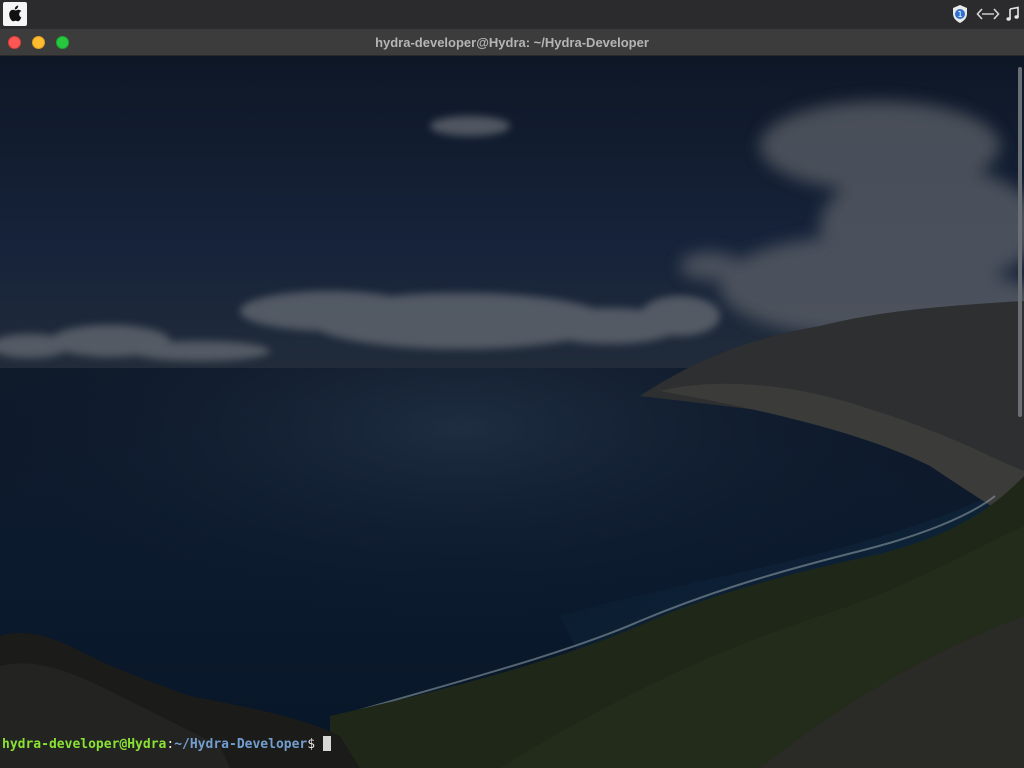 This screenshot has width=1024, height=768. I want to click on close-button, so click(14, 42).